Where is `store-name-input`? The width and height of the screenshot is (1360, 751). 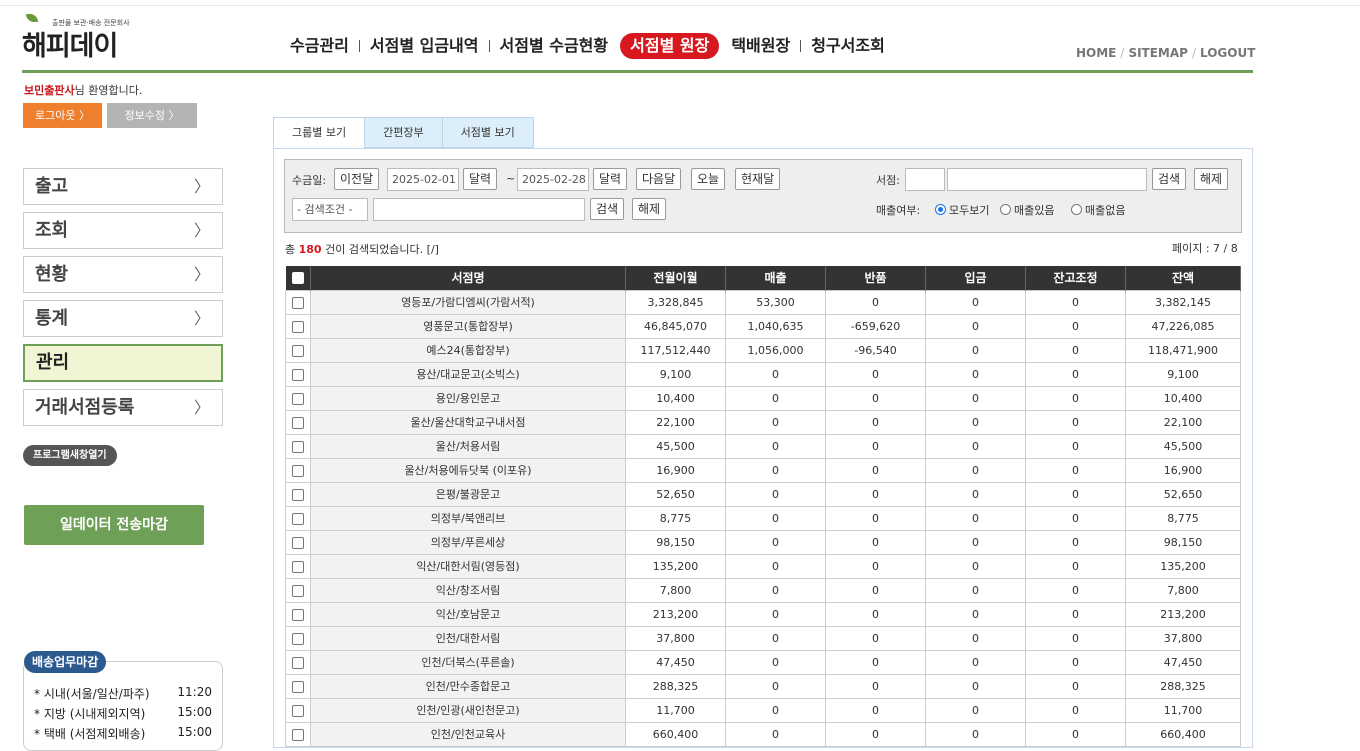
store-name-input is located at coordinates (1047, 179).